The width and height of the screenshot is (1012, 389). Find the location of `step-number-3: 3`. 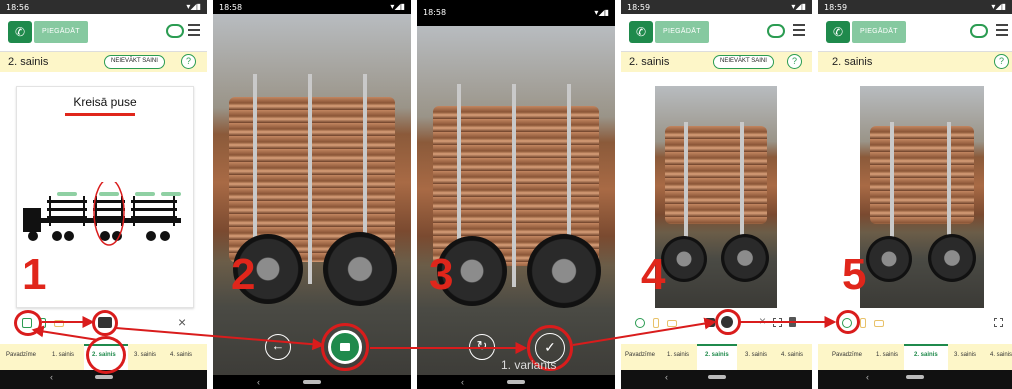

step-number-3: 3 is located at coordinates (441, 274).